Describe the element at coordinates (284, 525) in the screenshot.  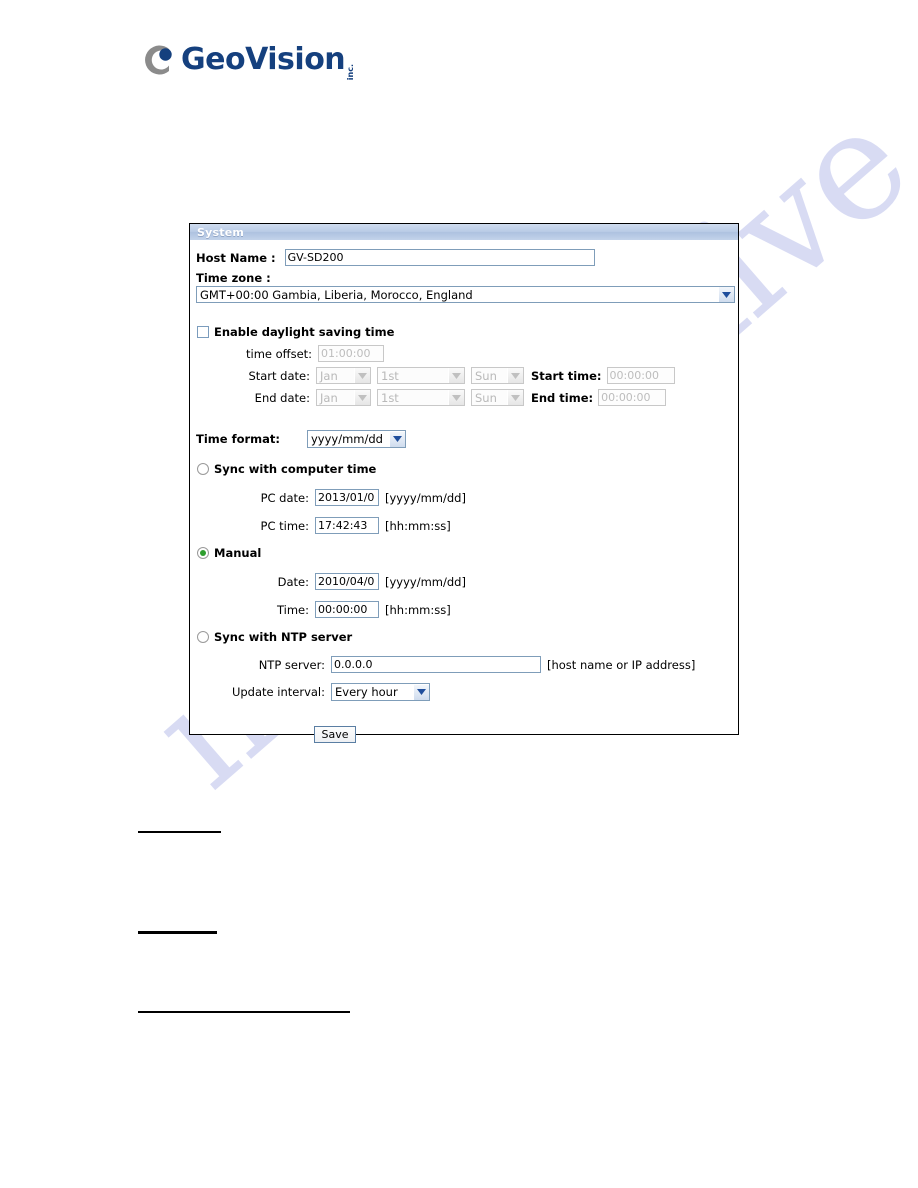
I see `pc-time-label: PC time:` at that location.